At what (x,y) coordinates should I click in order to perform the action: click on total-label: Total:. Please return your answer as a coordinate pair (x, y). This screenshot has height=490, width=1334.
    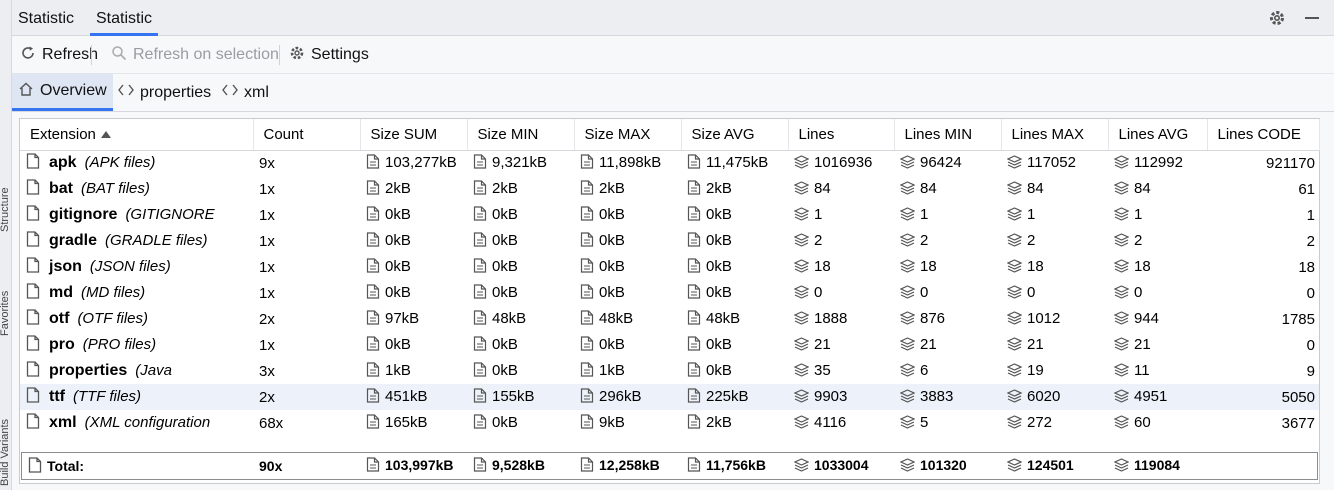
    Looking at the image, I should click on (66, 465).